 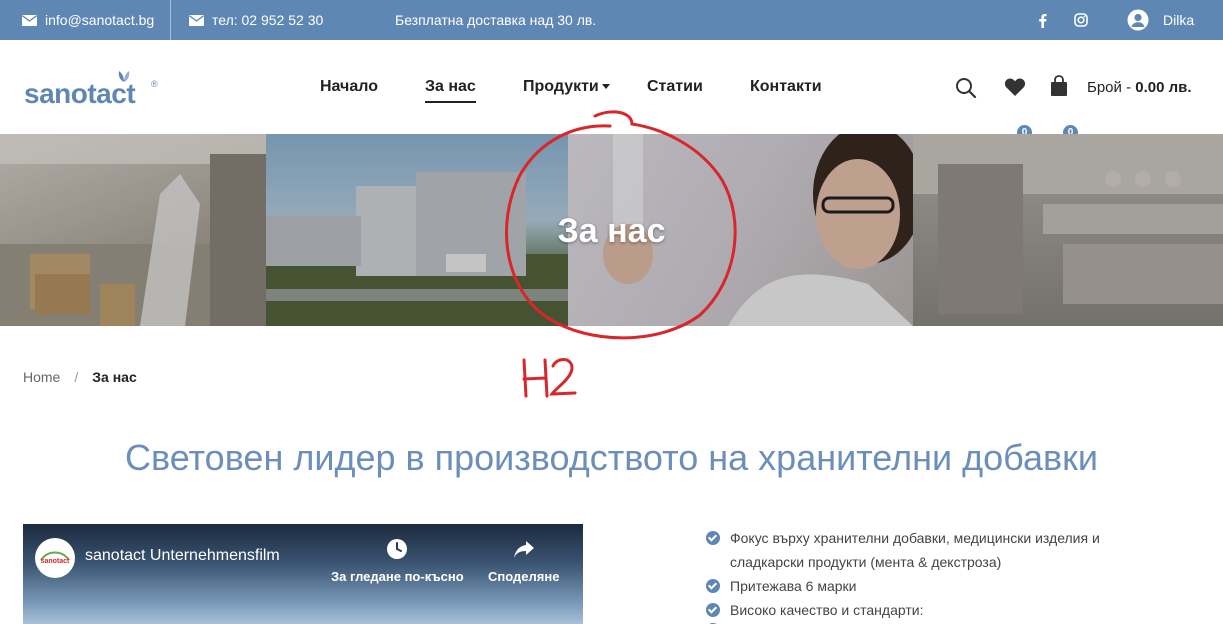 What do you see at coordinates (1138, 20) in the screenshot?
I see `user-icon` at bounding box center [1138, 20].